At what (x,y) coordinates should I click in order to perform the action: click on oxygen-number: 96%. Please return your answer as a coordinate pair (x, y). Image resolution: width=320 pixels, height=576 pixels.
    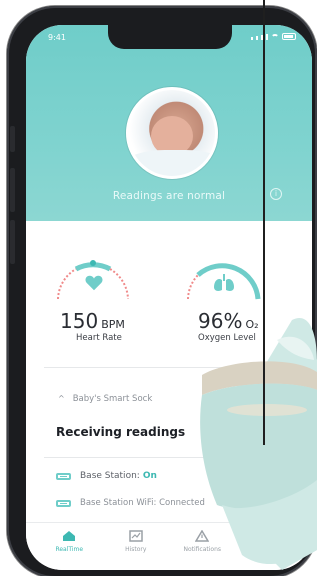
    Looking at the image, I should click on (220, 321).